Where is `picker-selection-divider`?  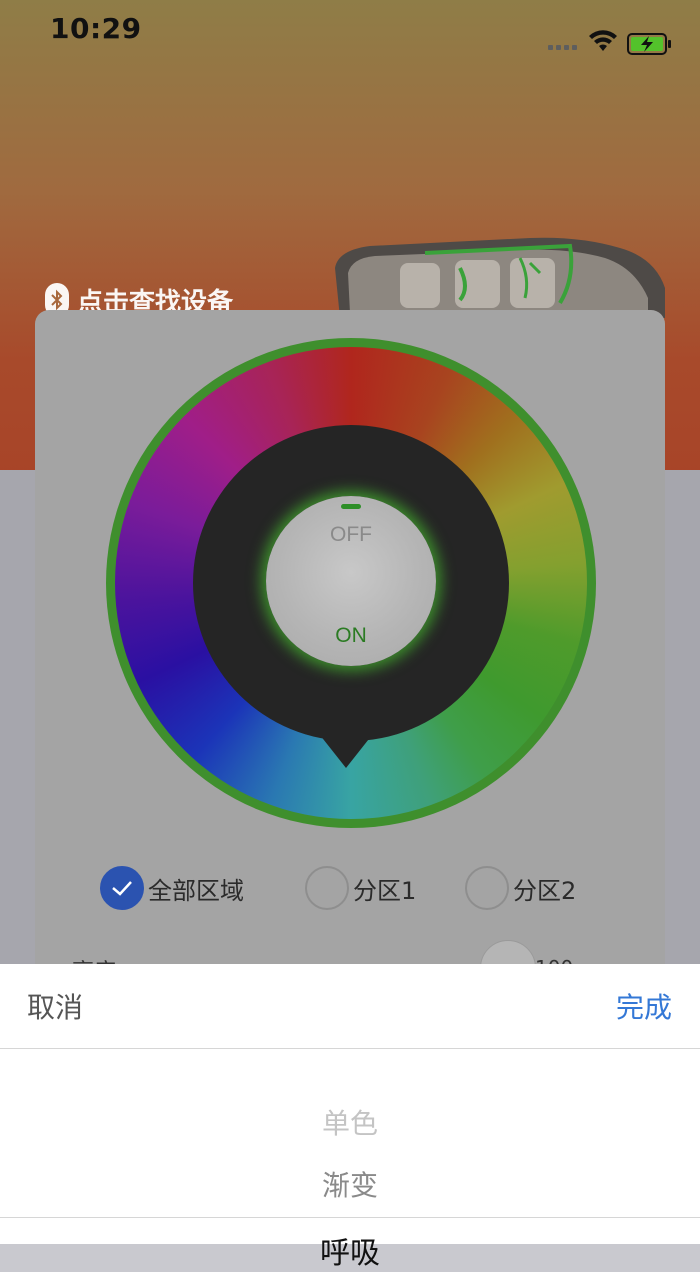 picker-selection-divider is located at coordinates (350, 1217).